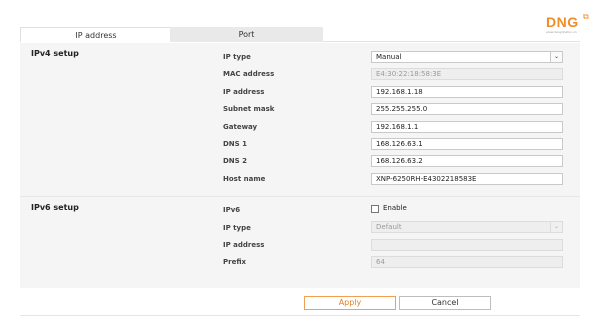 The image size is (600, 318). What do you see at coordinates (467, 262) in the screenshot?
I see `prefix-field: 64` at bounding box center [467, 262].